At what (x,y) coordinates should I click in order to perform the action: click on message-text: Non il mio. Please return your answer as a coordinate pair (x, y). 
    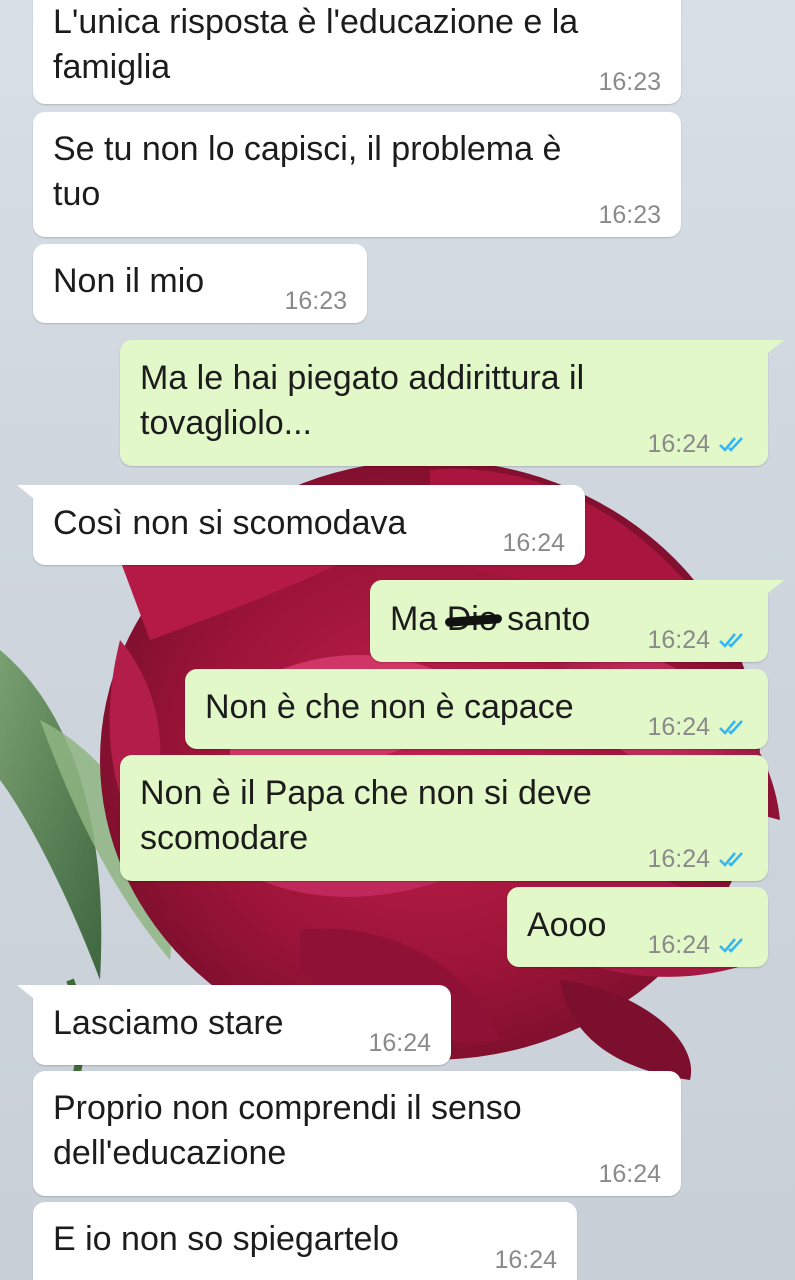
    Looking at the image, I should click on (129, 281).